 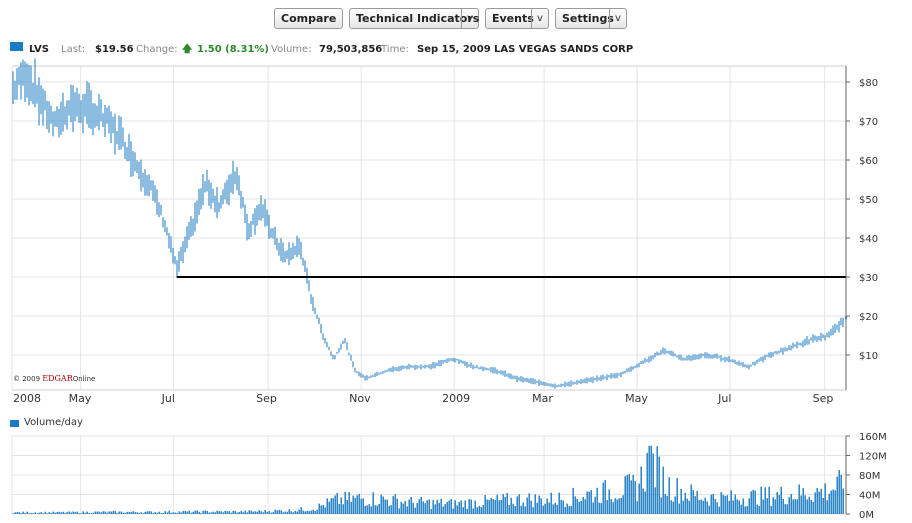 What do you see at coordinates (869, 496) in the screenshot?
I see `volume-y-tick-label: 40M` at bounding box center [869, 496].